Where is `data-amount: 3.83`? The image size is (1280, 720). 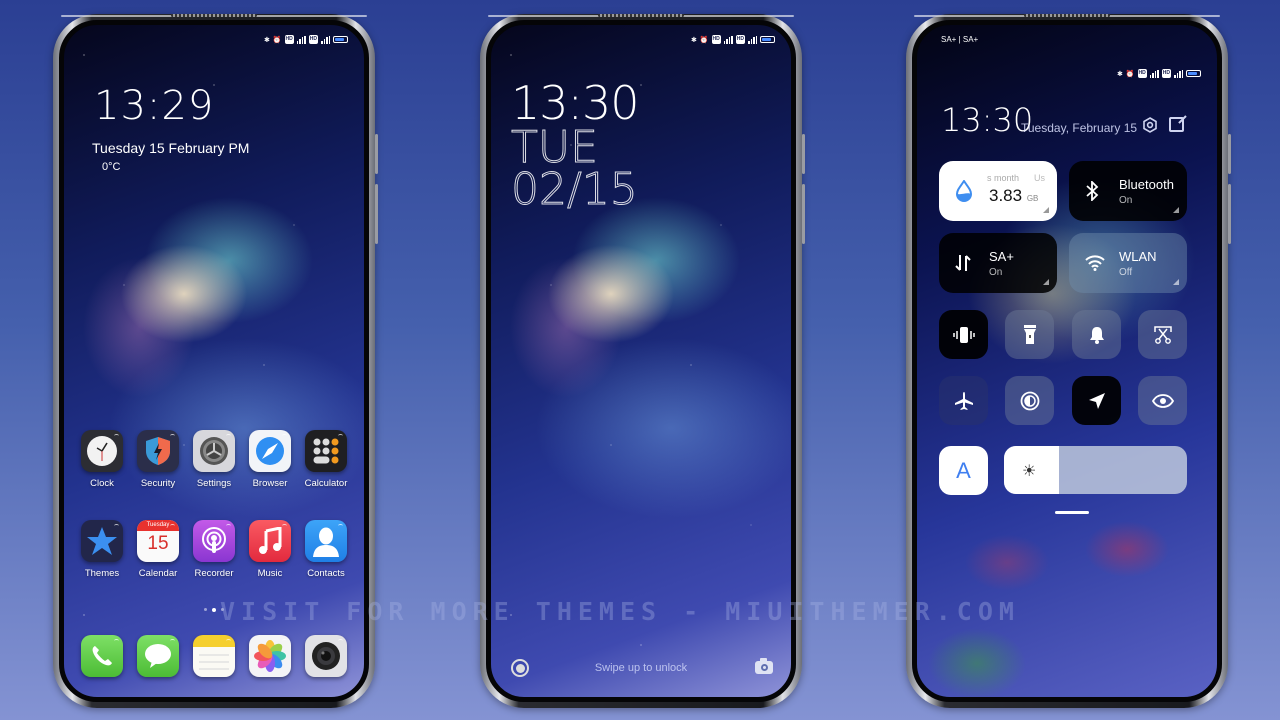
data-amount: 3.83 is located at coordinates (1006, 195).